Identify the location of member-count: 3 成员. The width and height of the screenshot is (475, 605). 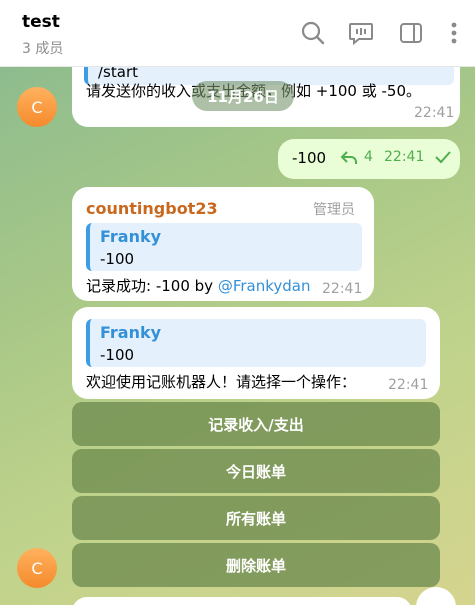
(43, 49).